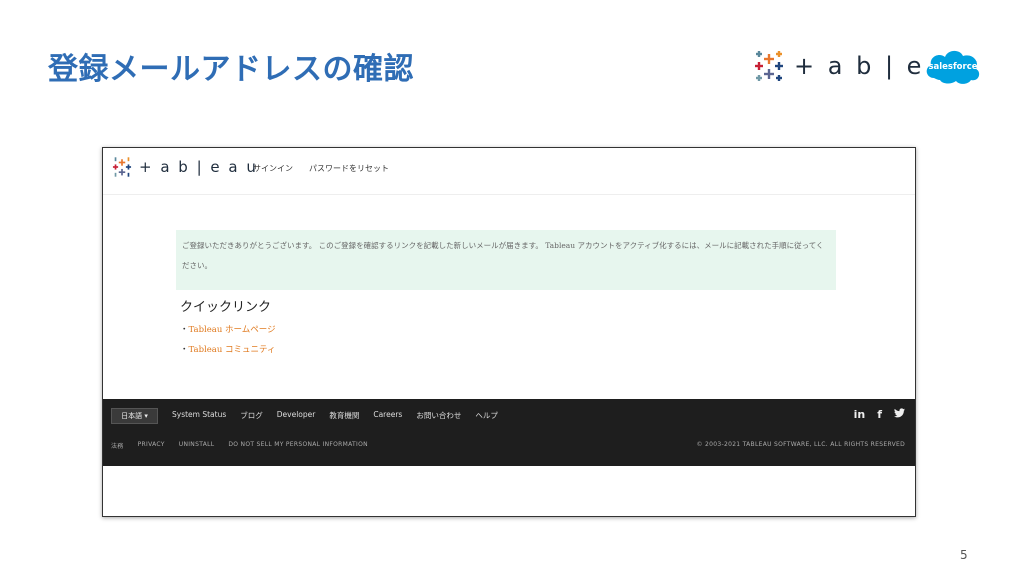  Describe the element at coordinates (438, 415) in the screenshot. I see `footer-link-contact: お問い合わせ` at that location.